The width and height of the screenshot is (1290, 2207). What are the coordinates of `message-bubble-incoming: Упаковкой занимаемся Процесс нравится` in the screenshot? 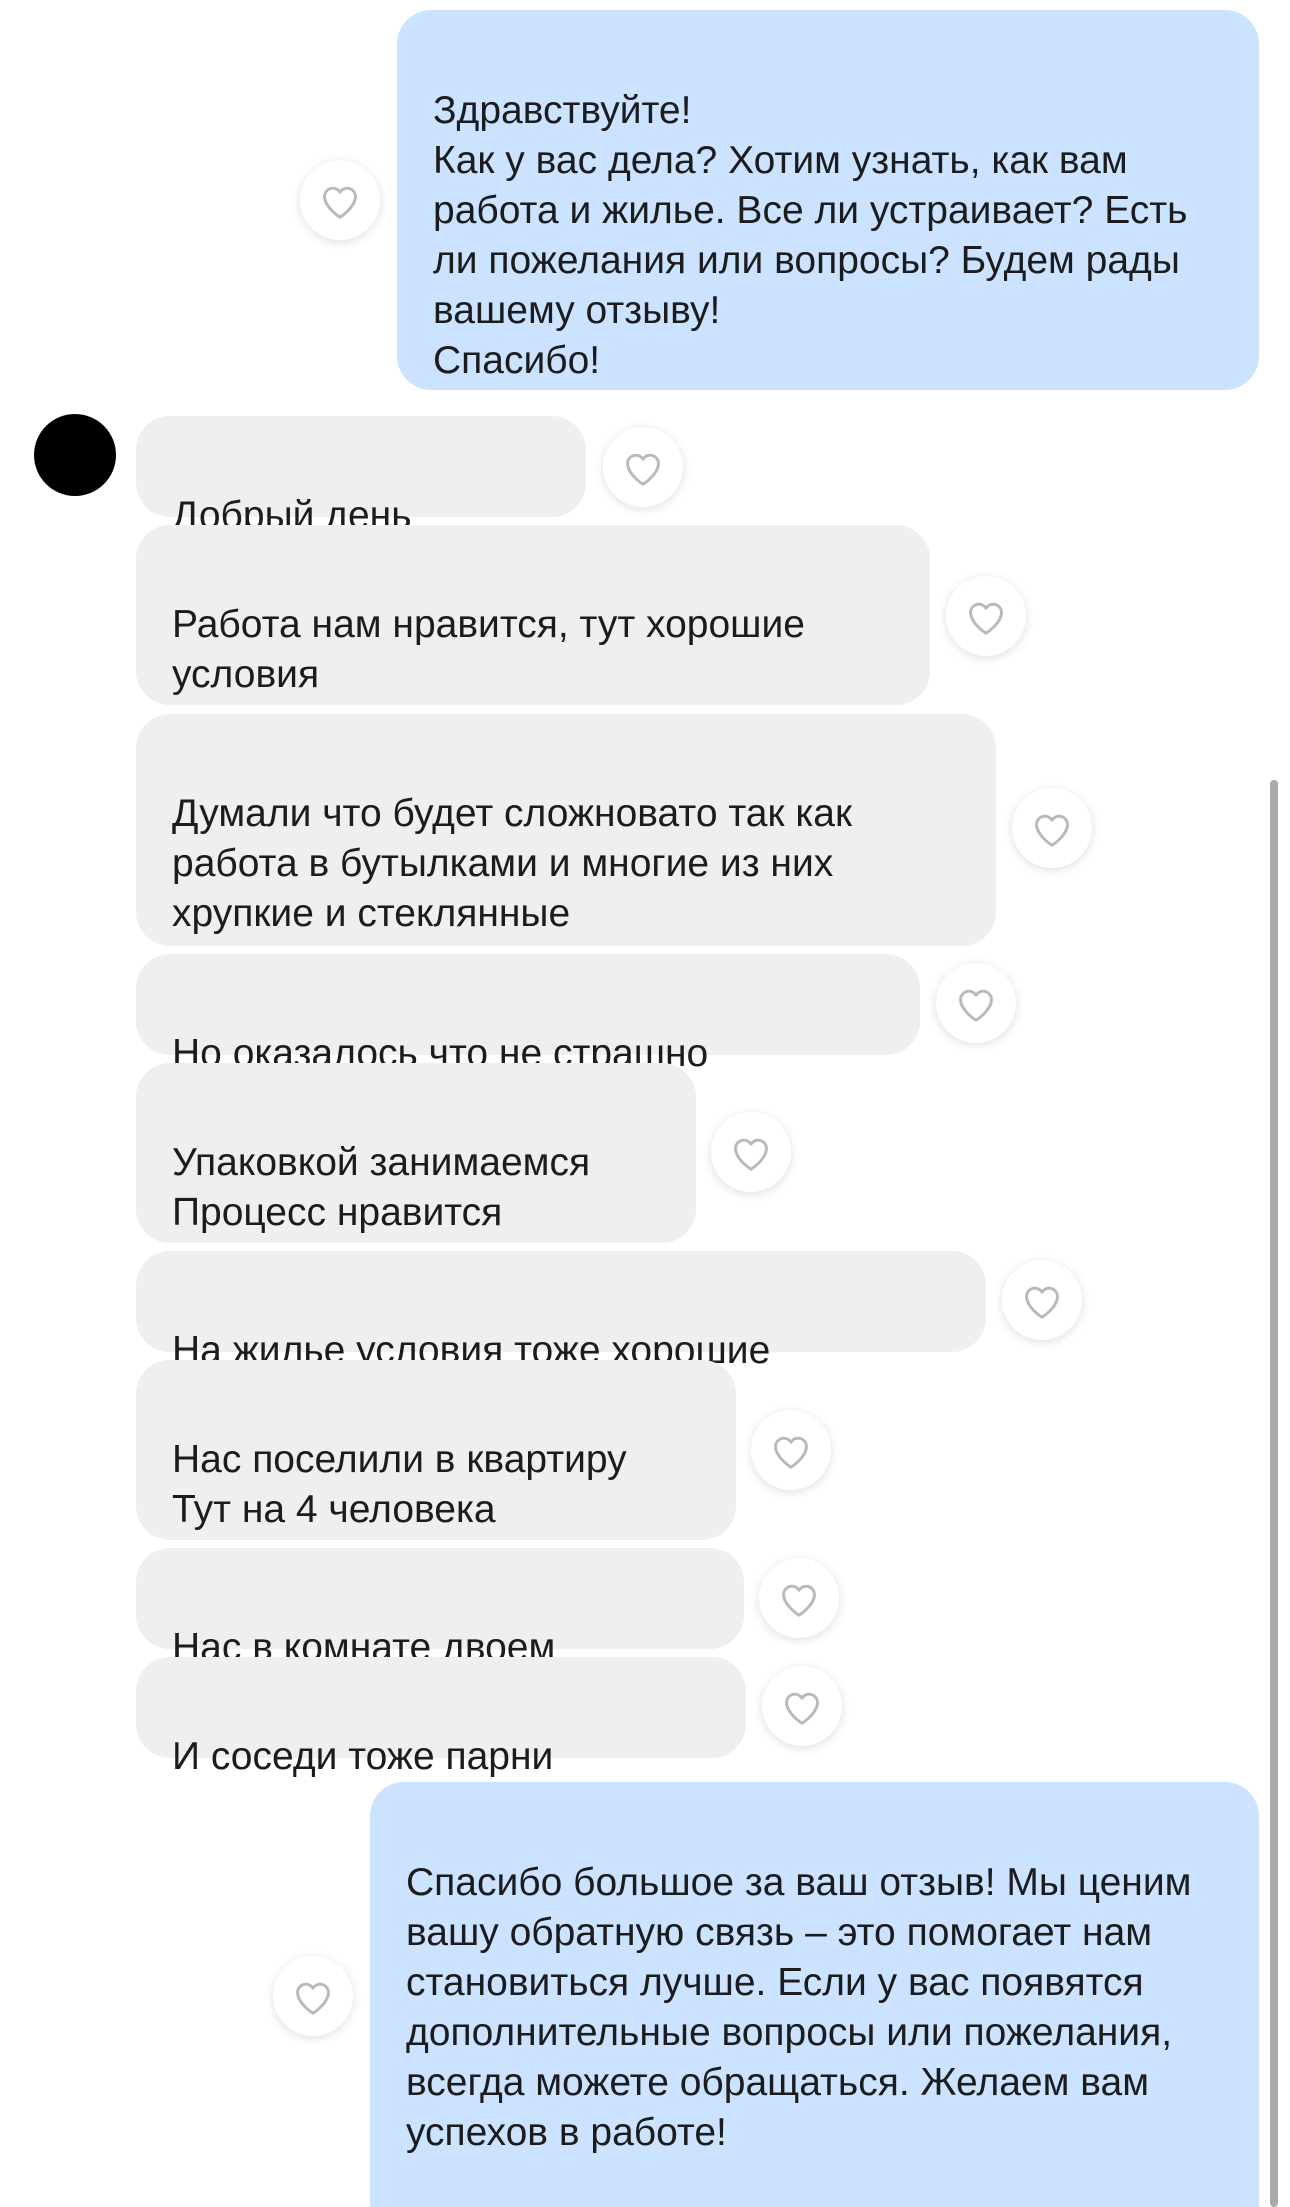 It's located at (416, 1153).